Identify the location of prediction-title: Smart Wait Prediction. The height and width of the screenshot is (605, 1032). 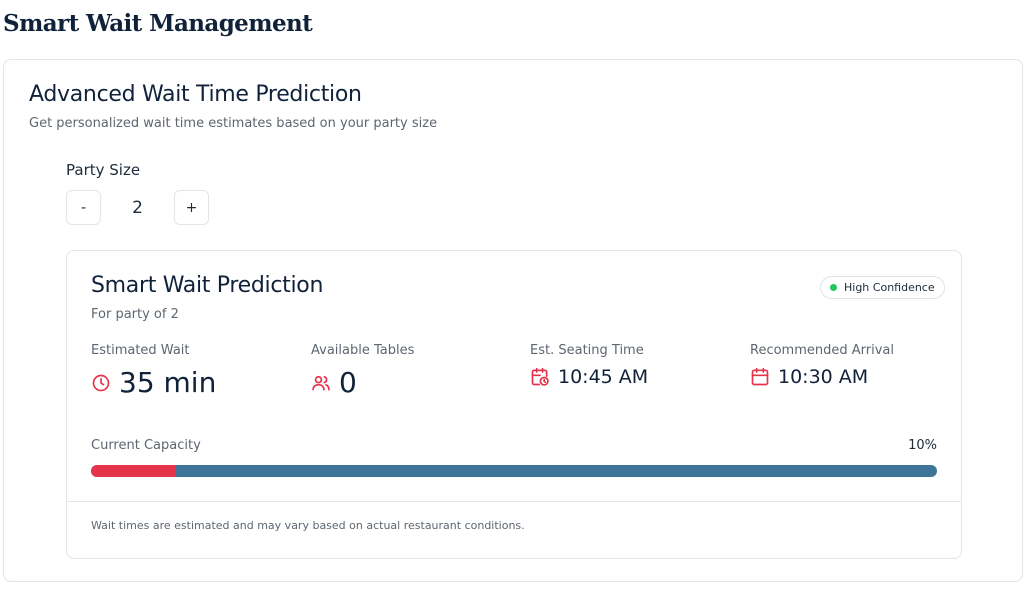
(207, 285).